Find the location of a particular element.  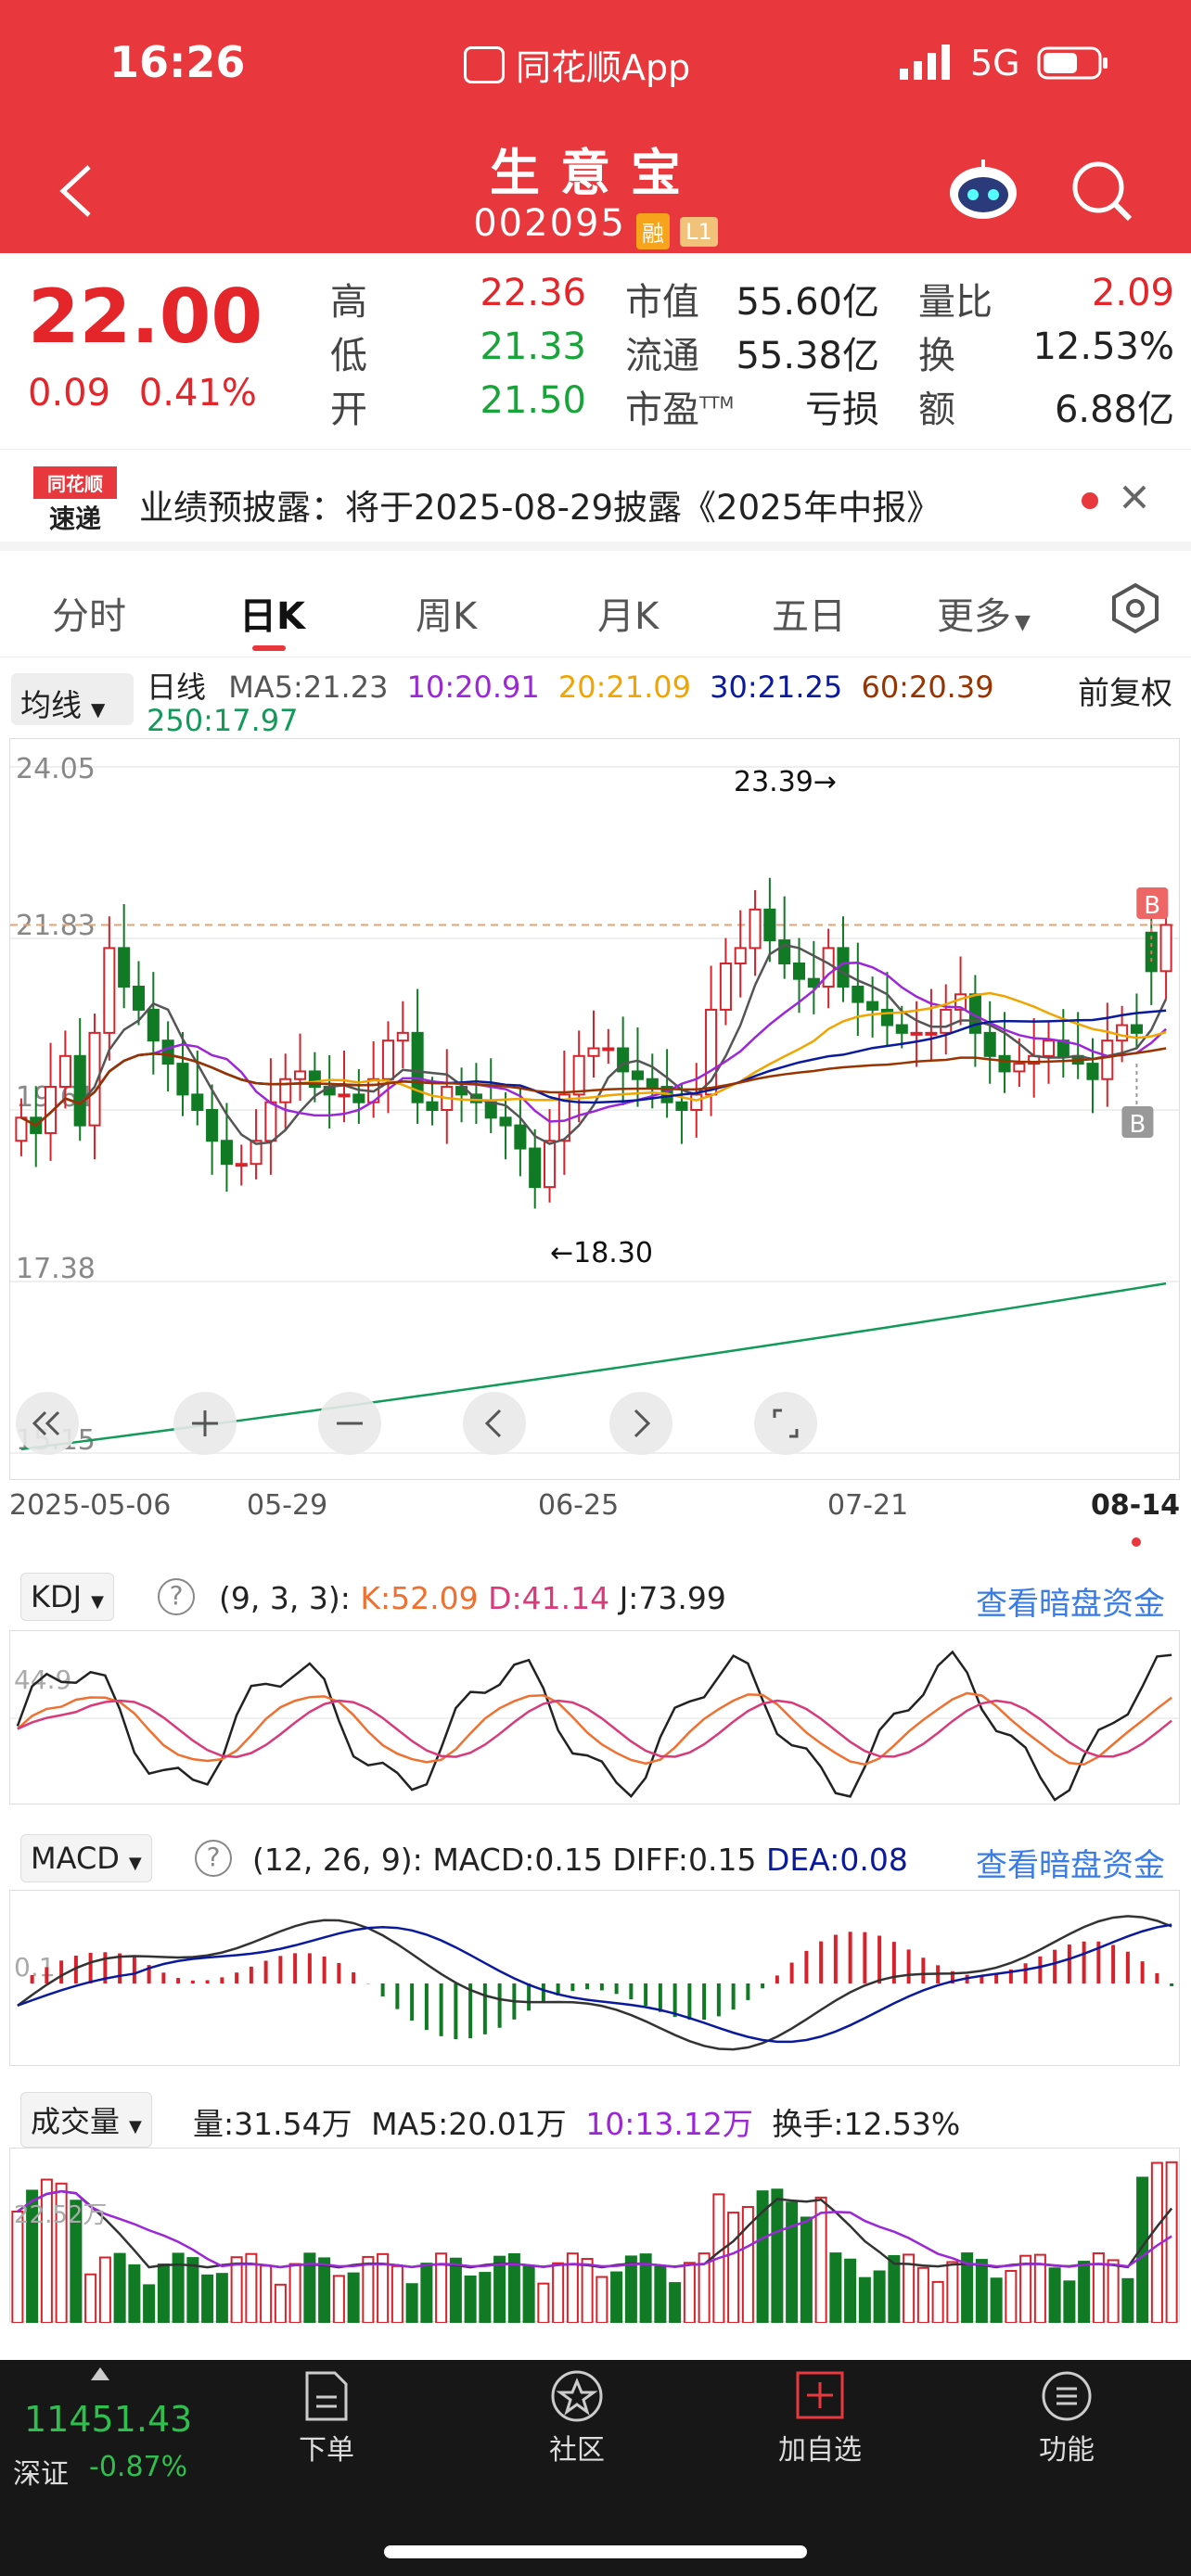

y-tick-label: 17.38 is located at coordinates (56, 1269).